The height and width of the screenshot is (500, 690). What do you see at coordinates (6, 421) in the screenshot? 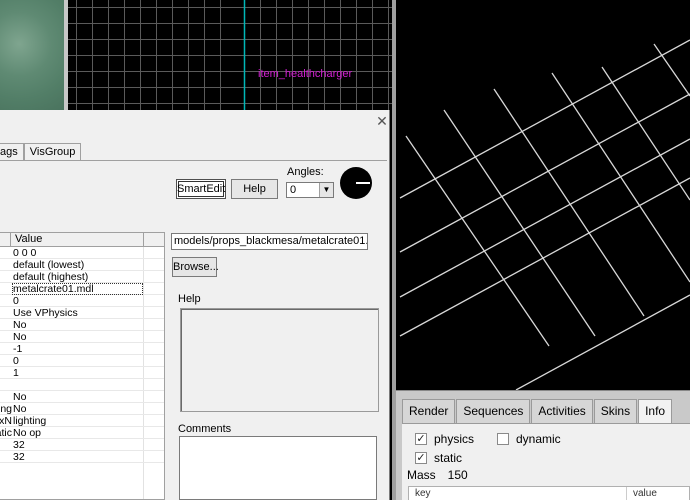
I see `grid-row-key: texN` at bounding box center [6, 421].